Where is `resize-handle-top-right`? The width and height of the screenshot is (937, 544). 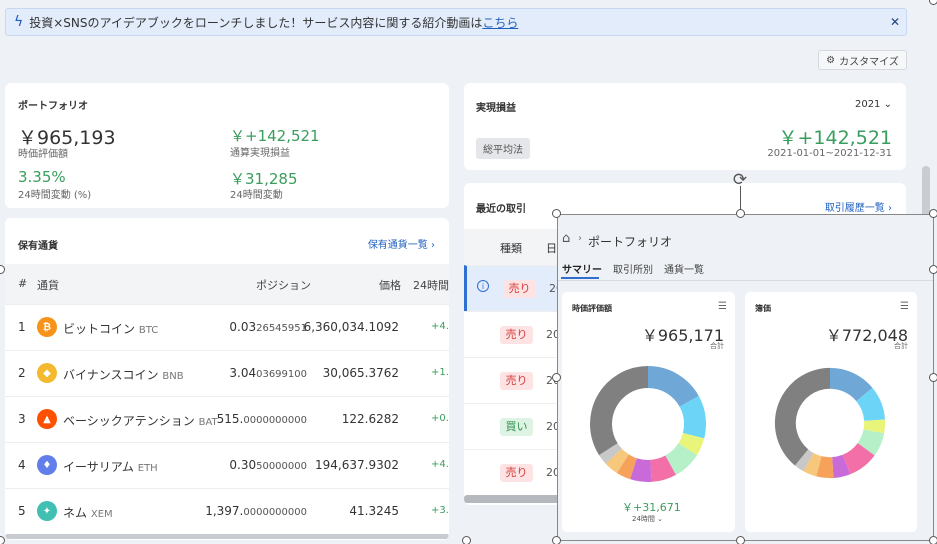 resize-handle-top-right is located at coordinates (933, 2).